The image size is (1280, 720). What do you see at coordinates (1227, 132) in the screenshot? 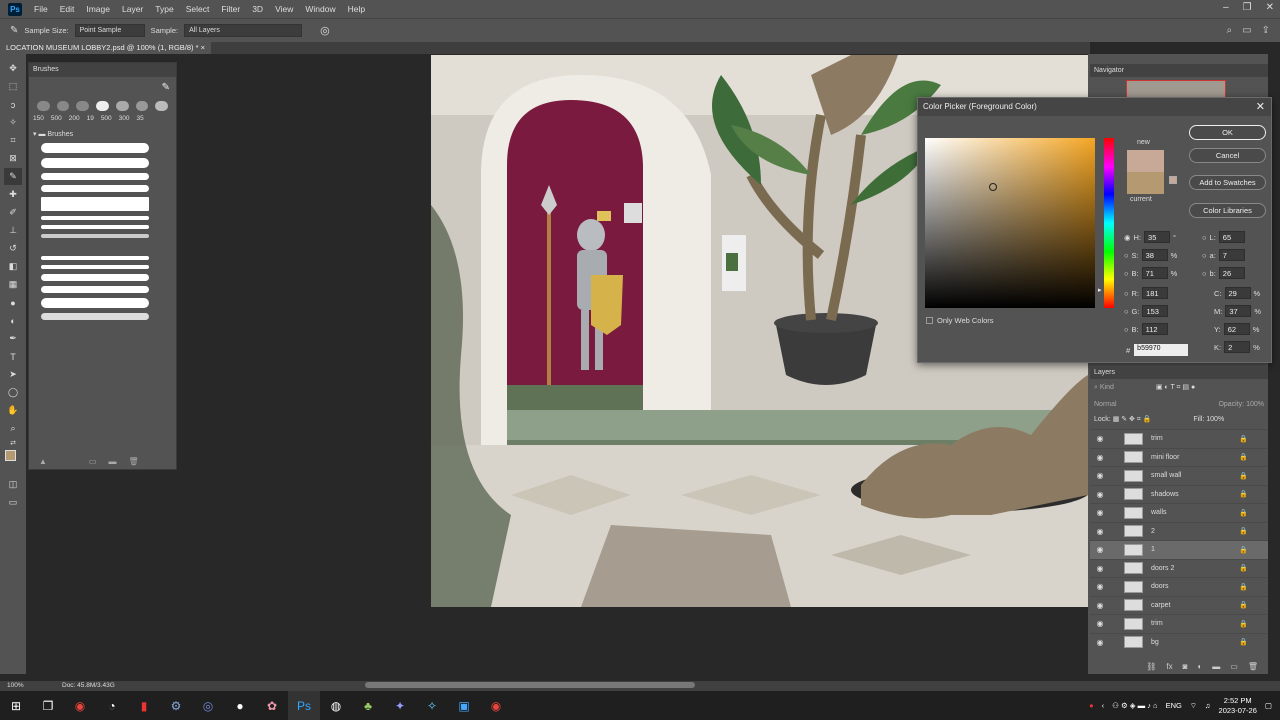
I see `ok-button: OK` at bounding box center [1227, 132].